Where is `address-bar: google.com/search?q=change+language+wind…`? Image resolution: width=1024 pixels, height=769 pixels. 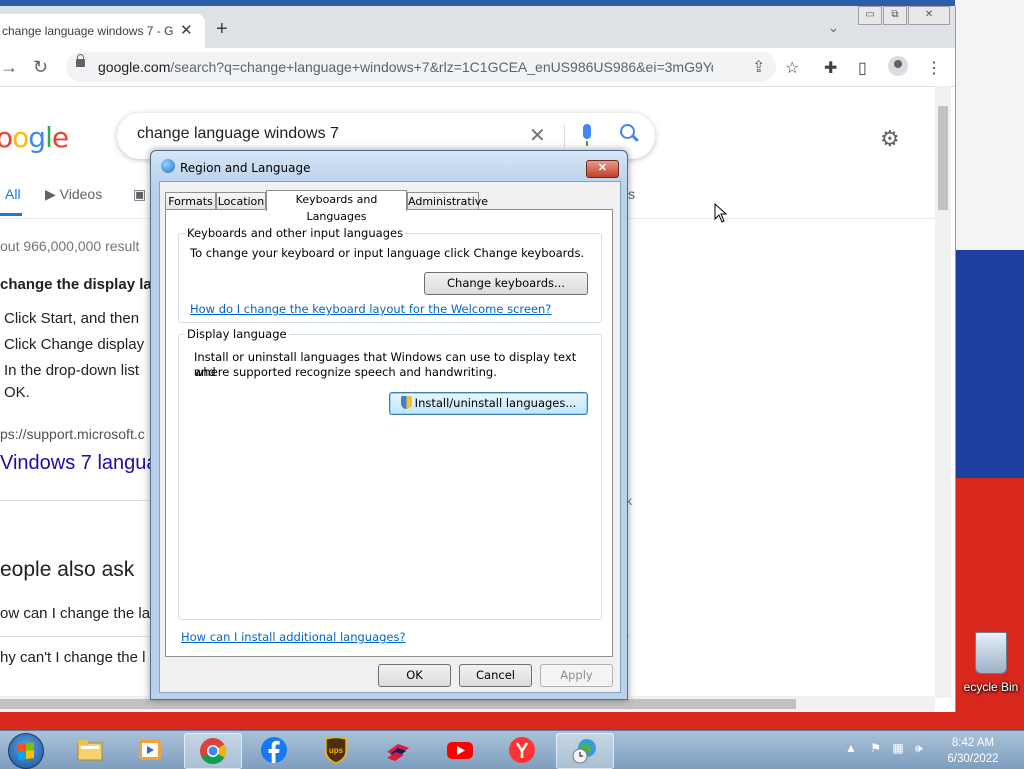 address-bar: google.com/search?q=change+language+wind… is located at coordinates (421, 67).